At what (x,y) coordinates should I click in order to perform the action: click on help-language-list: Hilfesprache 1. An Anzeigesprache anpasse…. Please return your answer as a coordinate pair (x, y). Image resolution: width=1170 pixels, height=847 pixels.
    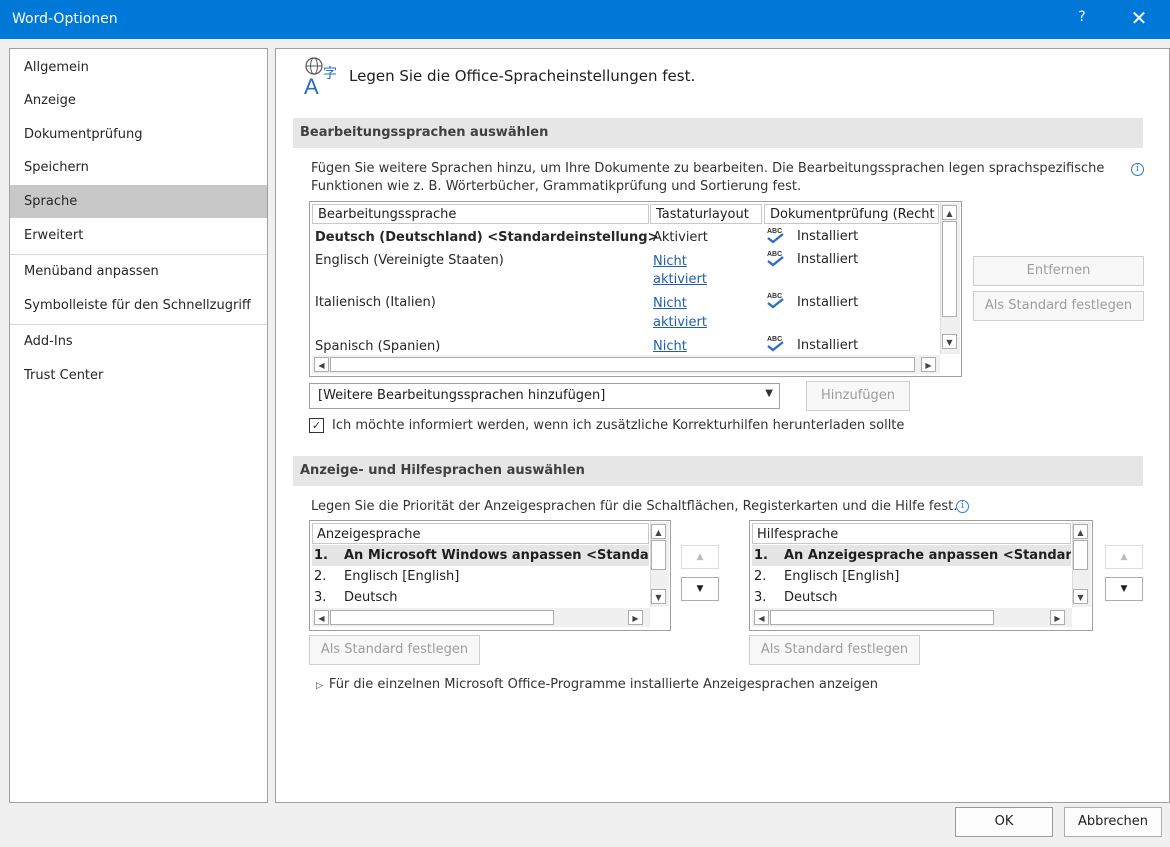
    Looking at the image, I should click on (921, 575).